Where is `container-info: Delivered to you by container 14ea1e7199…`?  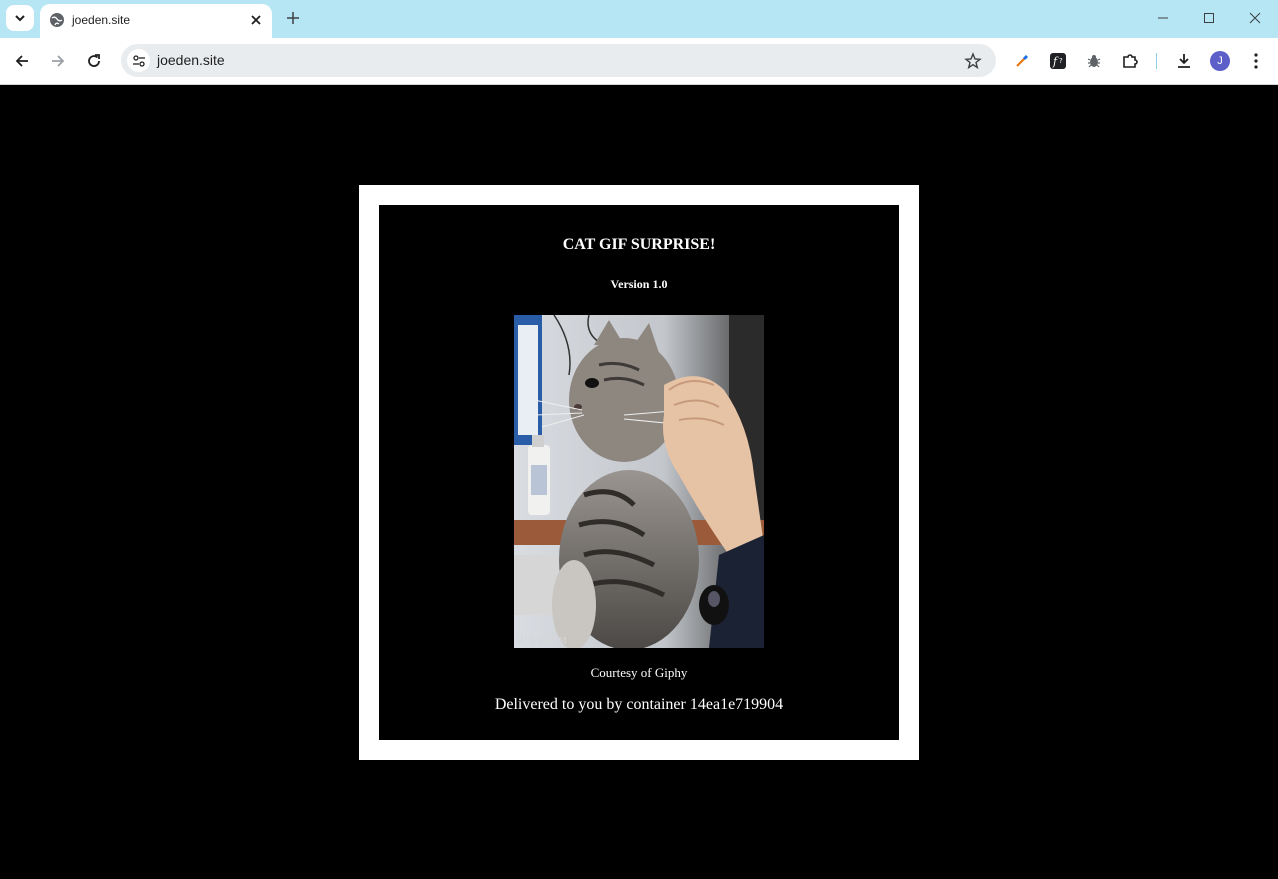
container-info: Delivered to you by container 14ea1e7199… is located at coordinates (639, 704).